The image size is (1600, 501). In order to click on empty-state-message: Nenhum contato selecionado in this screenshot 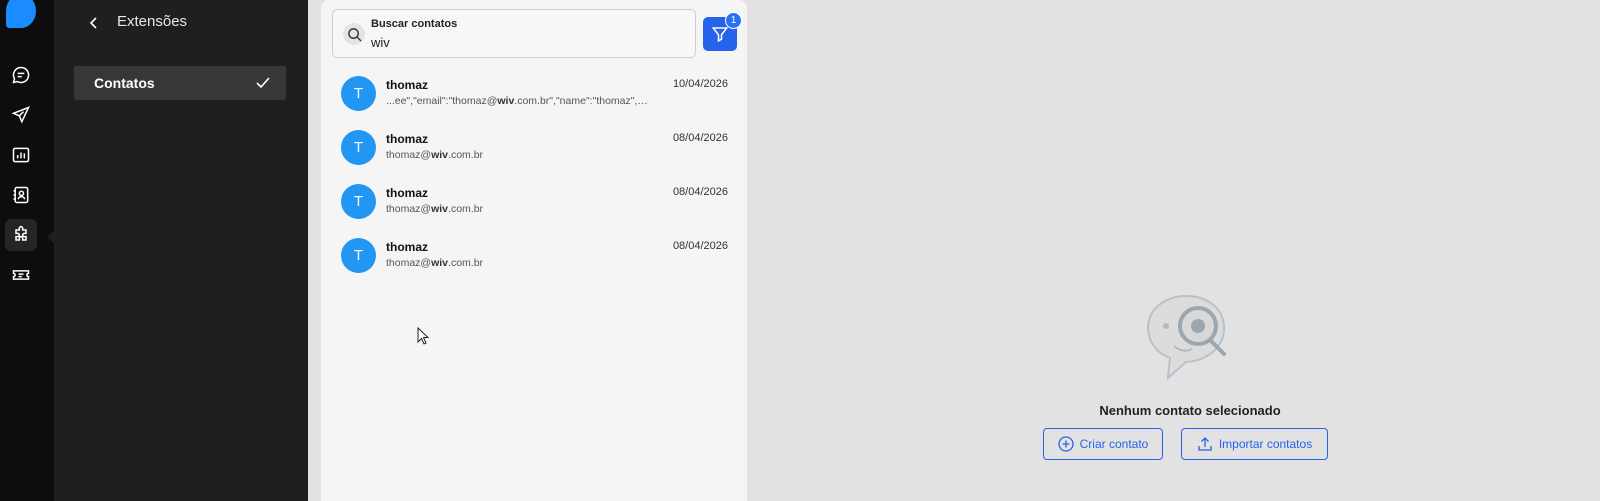, I will do `click(1190, 410)`.